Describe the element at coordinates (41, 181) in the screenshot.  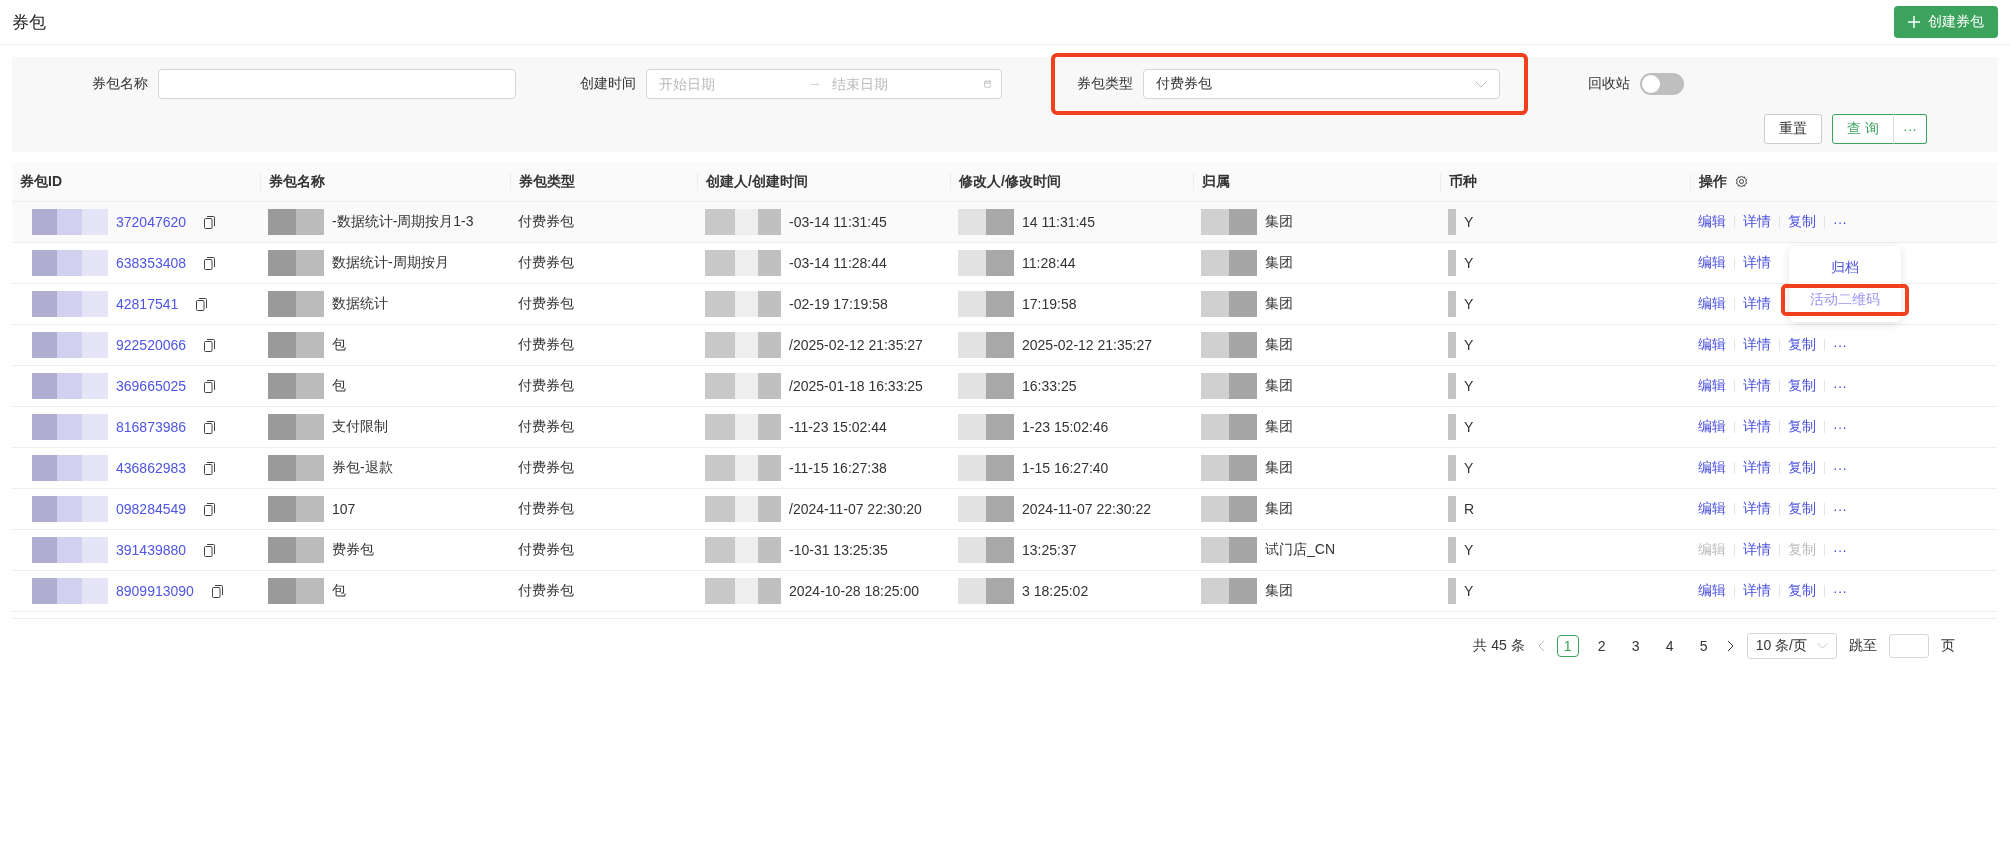
I see `column-header: 券包ID` at that location.